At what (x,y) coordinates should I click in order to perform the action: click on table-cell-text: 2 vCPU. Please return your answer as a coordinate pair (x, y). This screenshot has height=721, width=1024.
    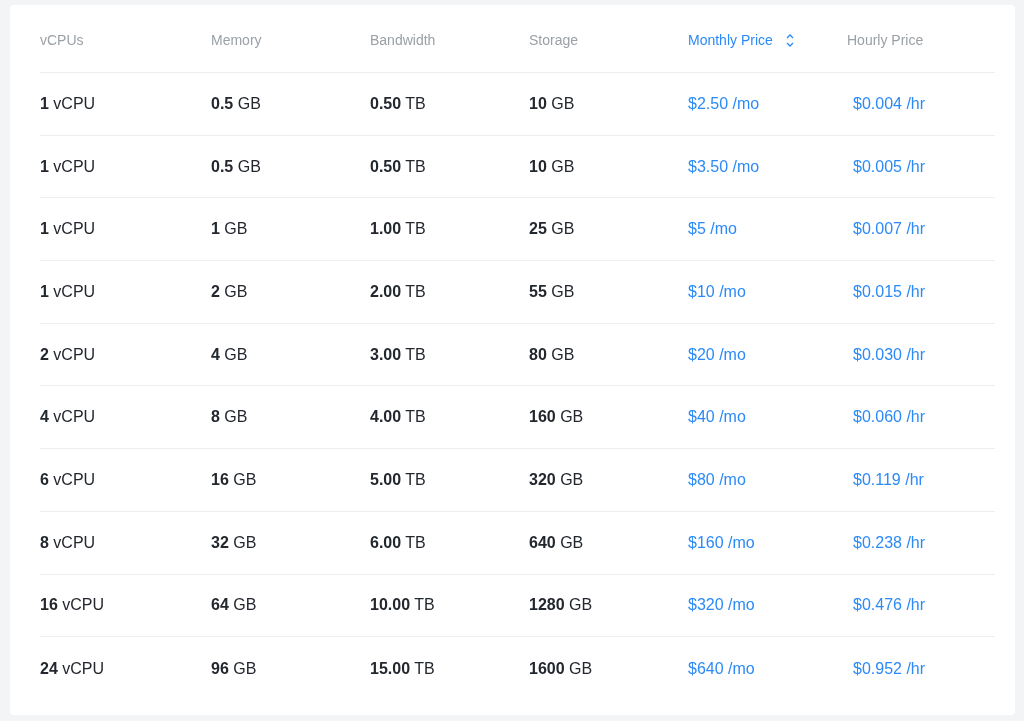
    Looking at the image, I should click on (68, 354).